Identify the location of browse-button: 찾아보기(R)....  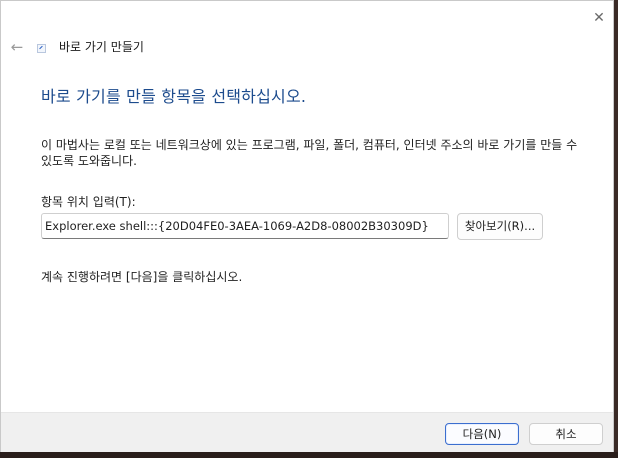
(500, 226).